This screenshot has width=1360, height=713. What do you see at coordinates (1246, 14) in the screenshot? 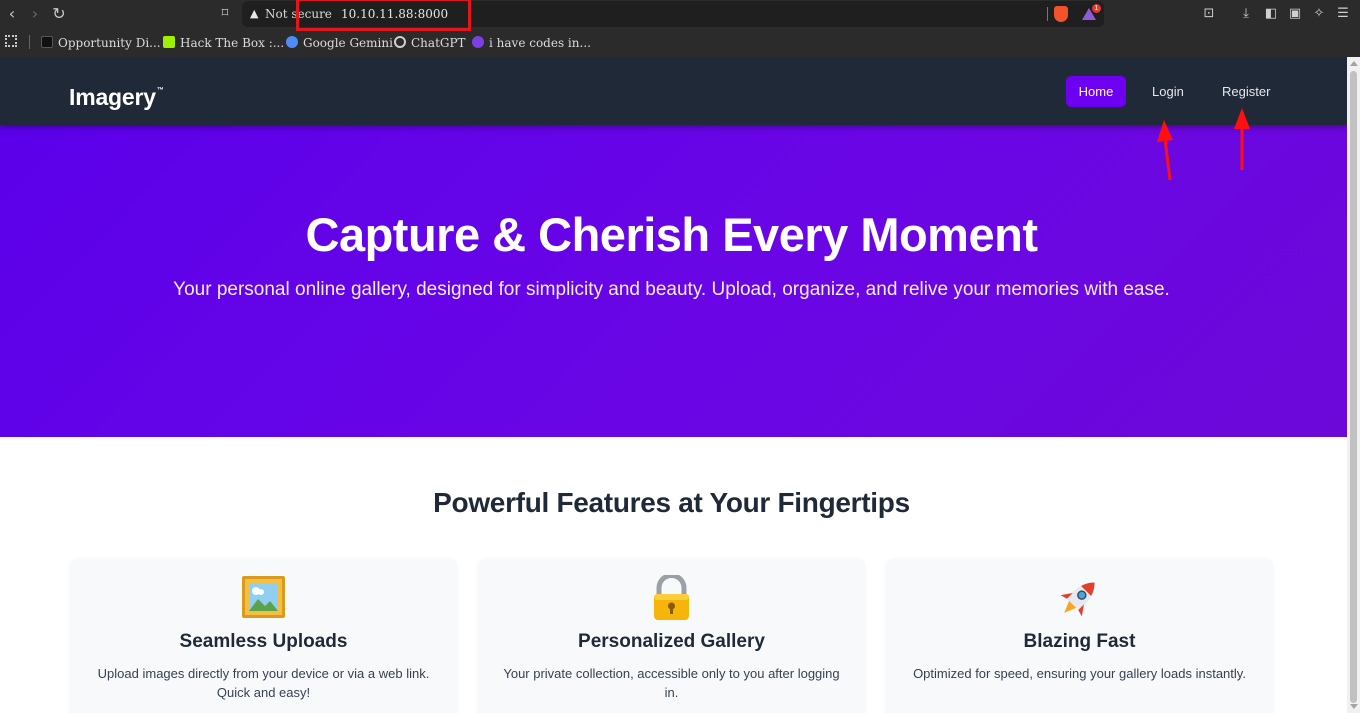
I see `download-icon: ⤓` at bounding box center [1246, 14].